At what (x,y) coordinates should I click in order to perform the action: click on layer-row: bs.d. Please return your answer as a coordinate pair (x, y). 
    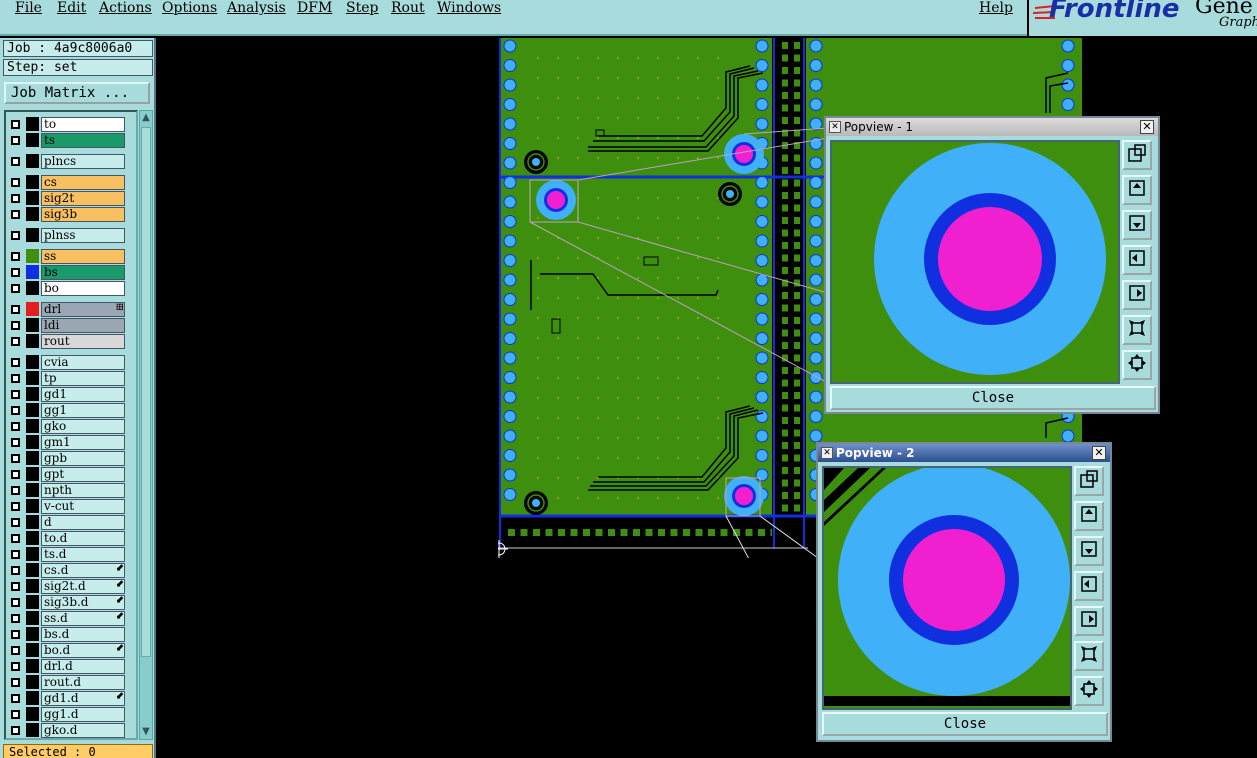
    Looking at the image, I should click on (71, 634).